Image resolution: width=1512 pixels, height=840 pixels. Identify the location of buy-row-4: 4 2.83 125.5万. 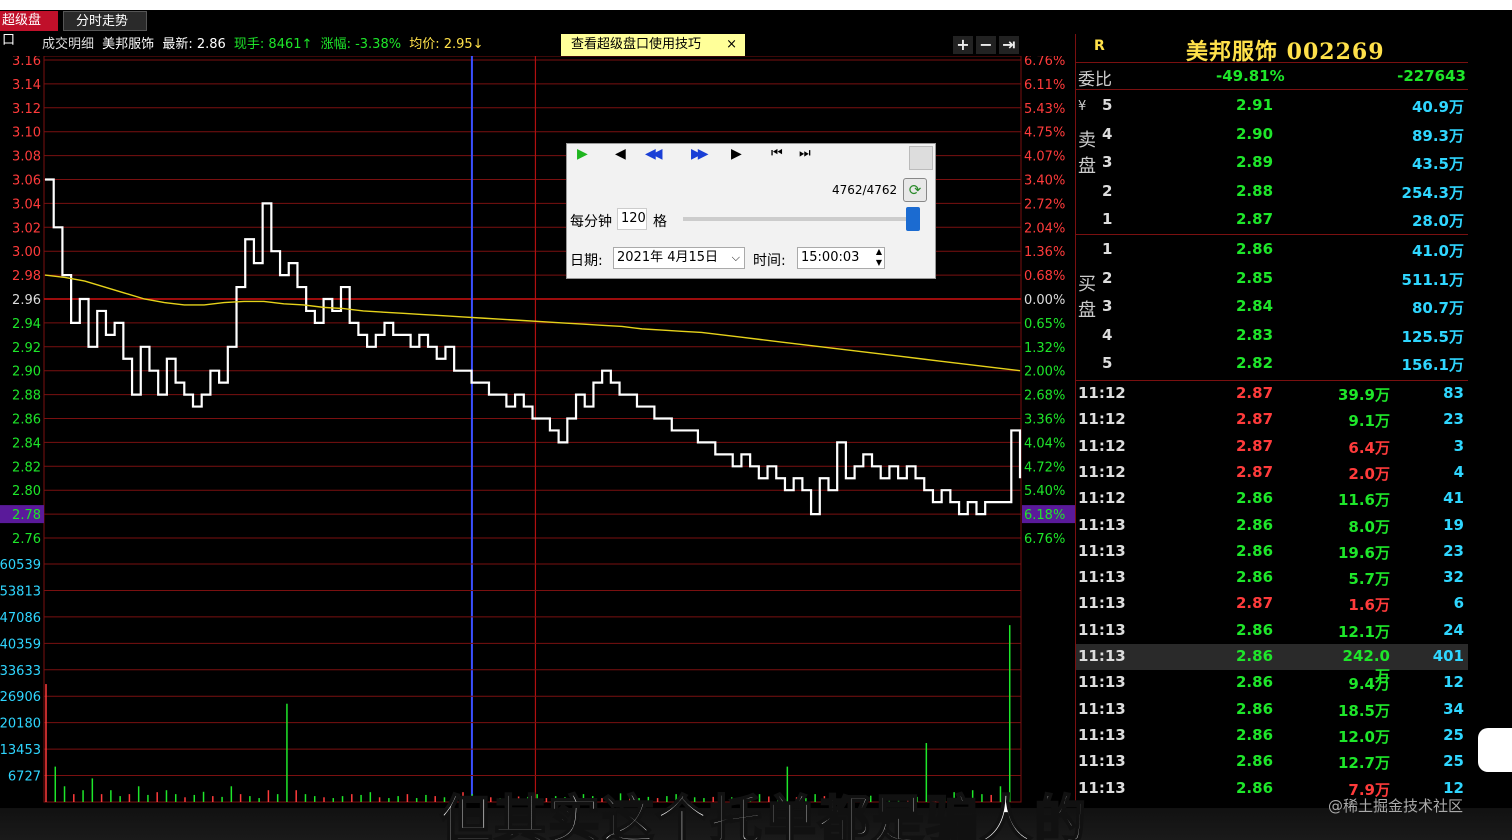
(1272, 336).